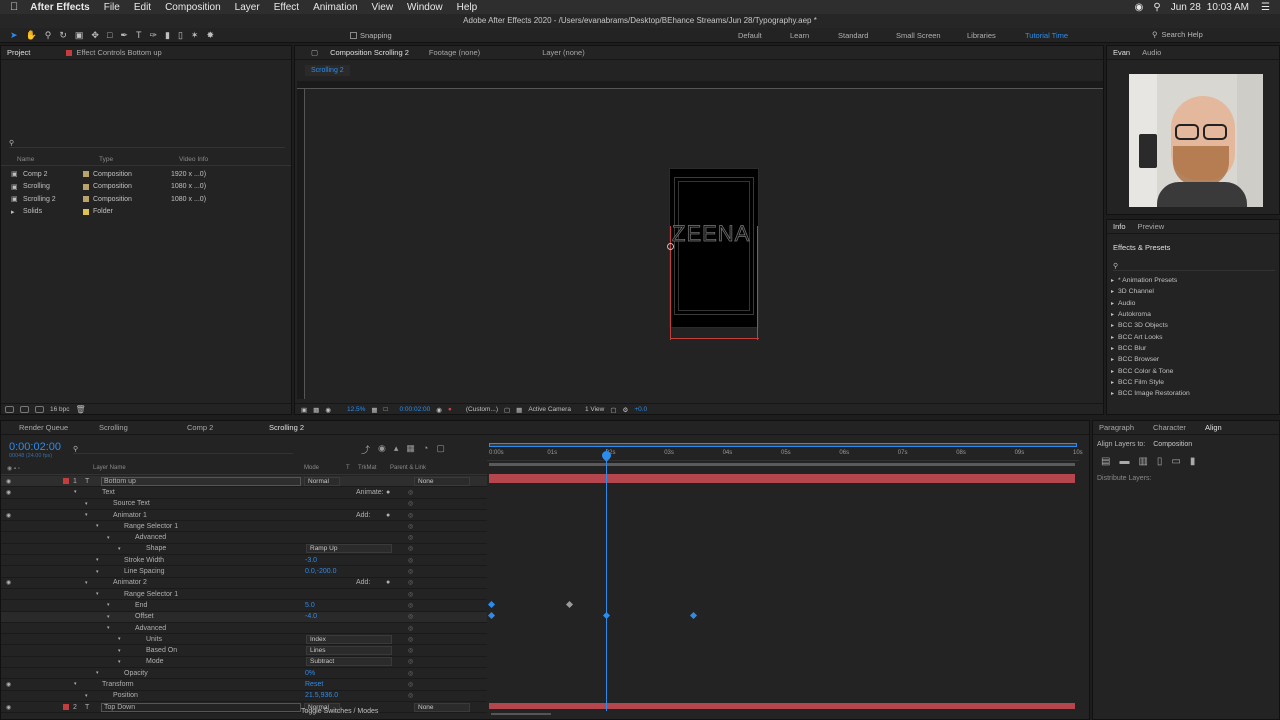 Image resolution: width=1280 pixels, height=720 pixels. Describe the element at coordinates (142, 7) in the screenshot. I see `menu-edit: Edit` at that location.